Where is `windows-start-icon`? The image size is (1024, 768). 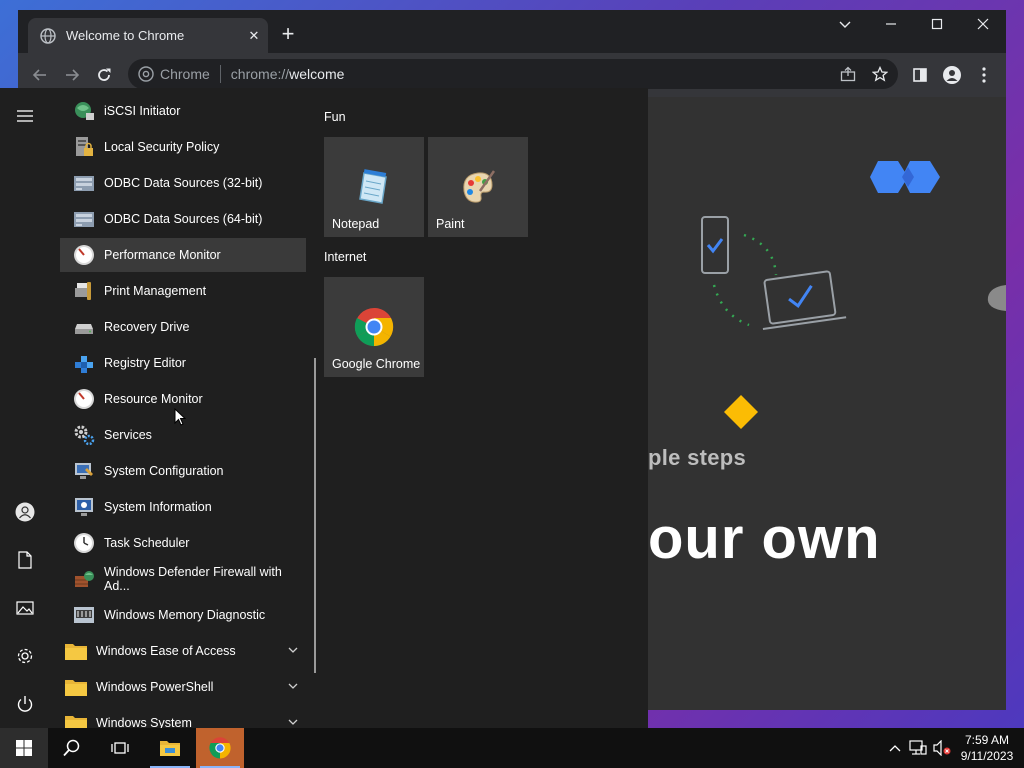 windows-start-icon is located at coordinates (24, 748).